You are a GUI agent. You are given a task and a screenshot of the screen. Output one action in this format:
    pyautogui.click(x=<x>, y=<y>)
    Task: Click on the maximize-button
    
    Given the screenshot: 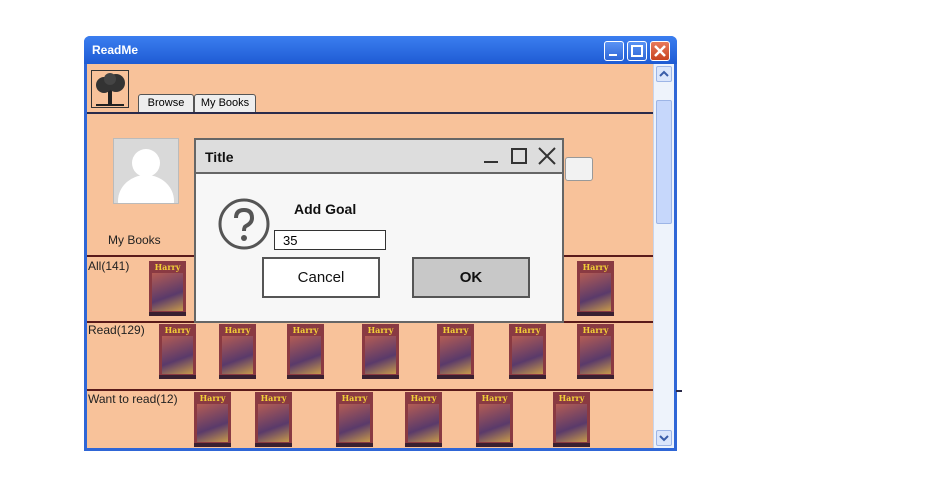 What is the action you would take?
    pyautogui.click(x=637, y=51)
    